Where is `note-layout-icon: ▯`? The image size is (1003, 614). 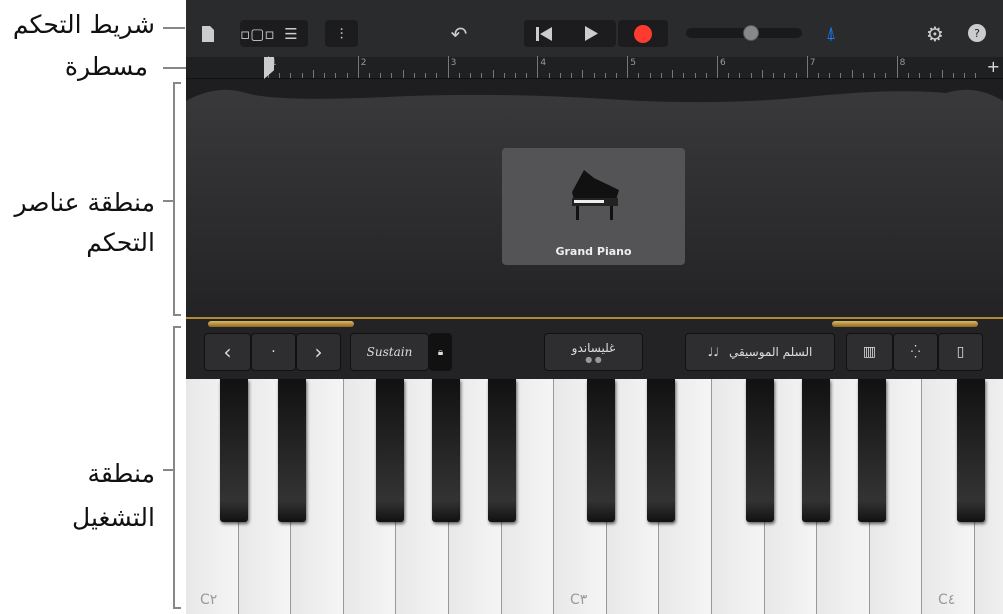
note-layout-icon: ▯ is located at coordinates (960, 352).